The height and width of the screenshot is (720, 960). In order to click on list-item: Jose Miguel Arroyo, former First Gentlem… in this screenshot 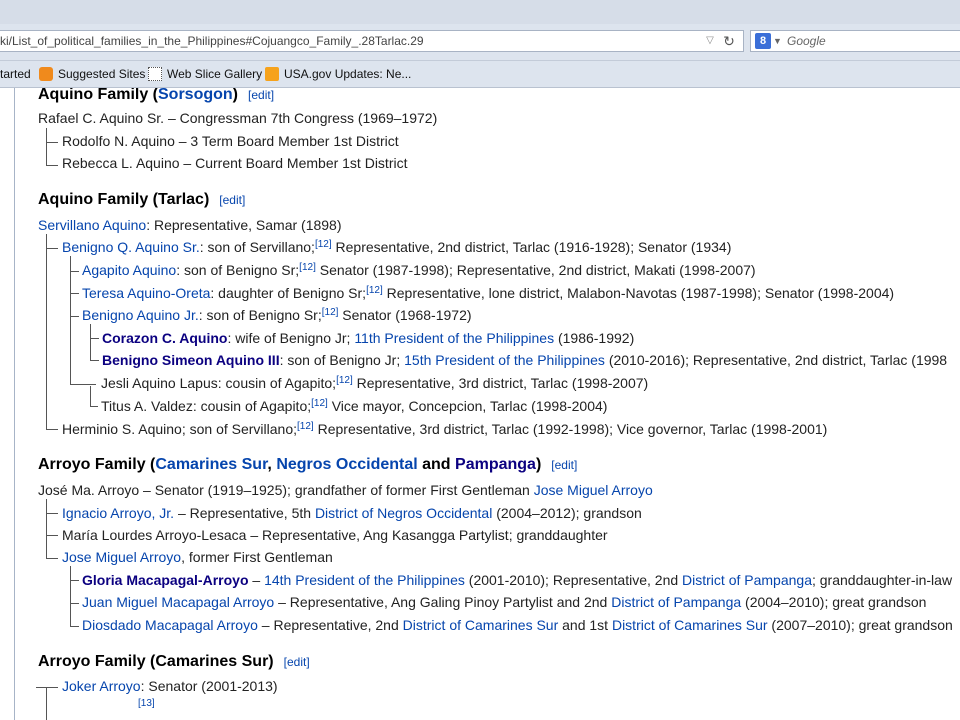, I will do `click(197, 557)`.